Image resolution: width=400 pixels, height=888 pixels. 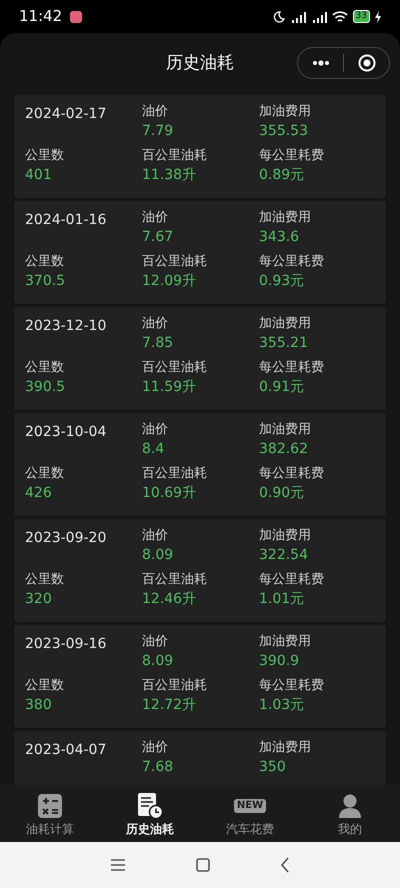 What do you see at coordinates (282, 493) in the screenshot?
I see `cost-per-km-value: 0.90元` at bounding box center [282, 493].